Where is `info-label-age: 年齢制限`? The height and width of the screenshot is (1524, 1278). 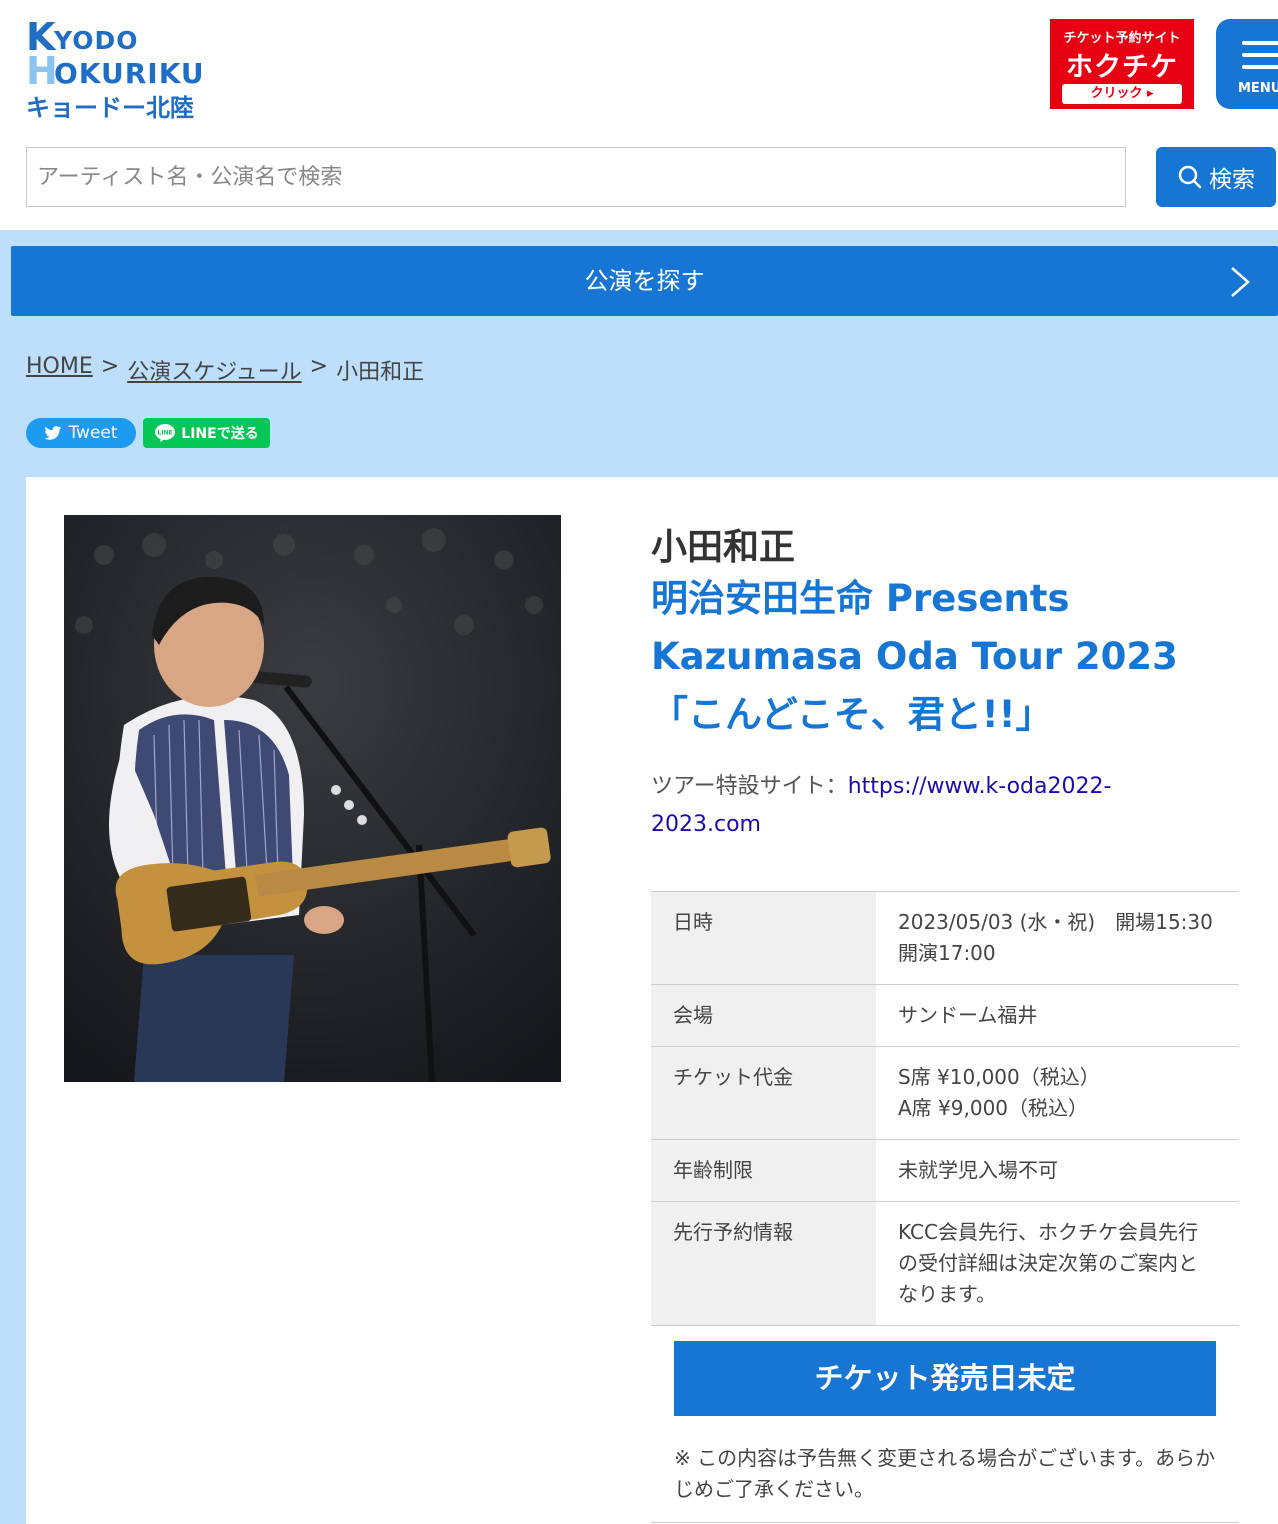 info-label-age: 年齢制限 is located at coordinates (763, 1170).